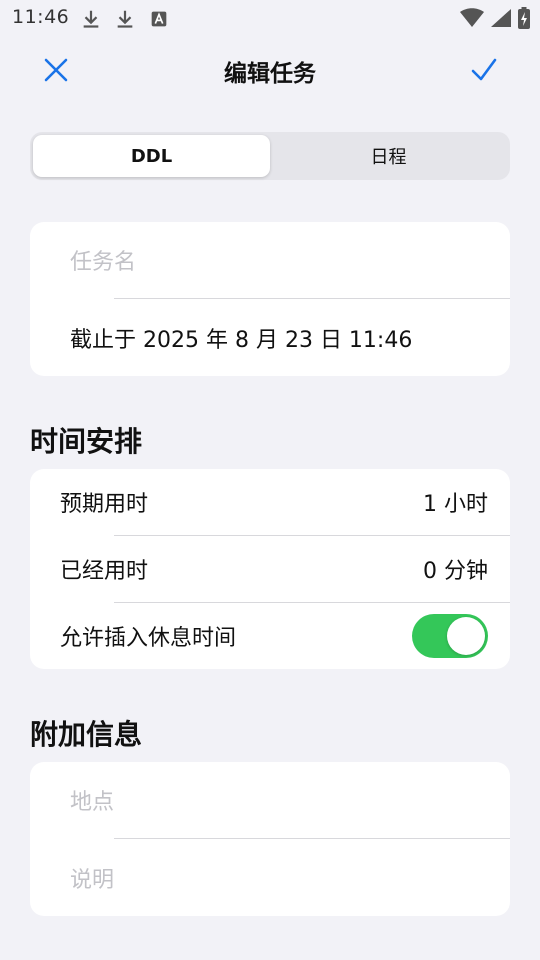  Describe the element at coordinates (270, 800) in the screenshot. I see `location-field: 地点` at that location.